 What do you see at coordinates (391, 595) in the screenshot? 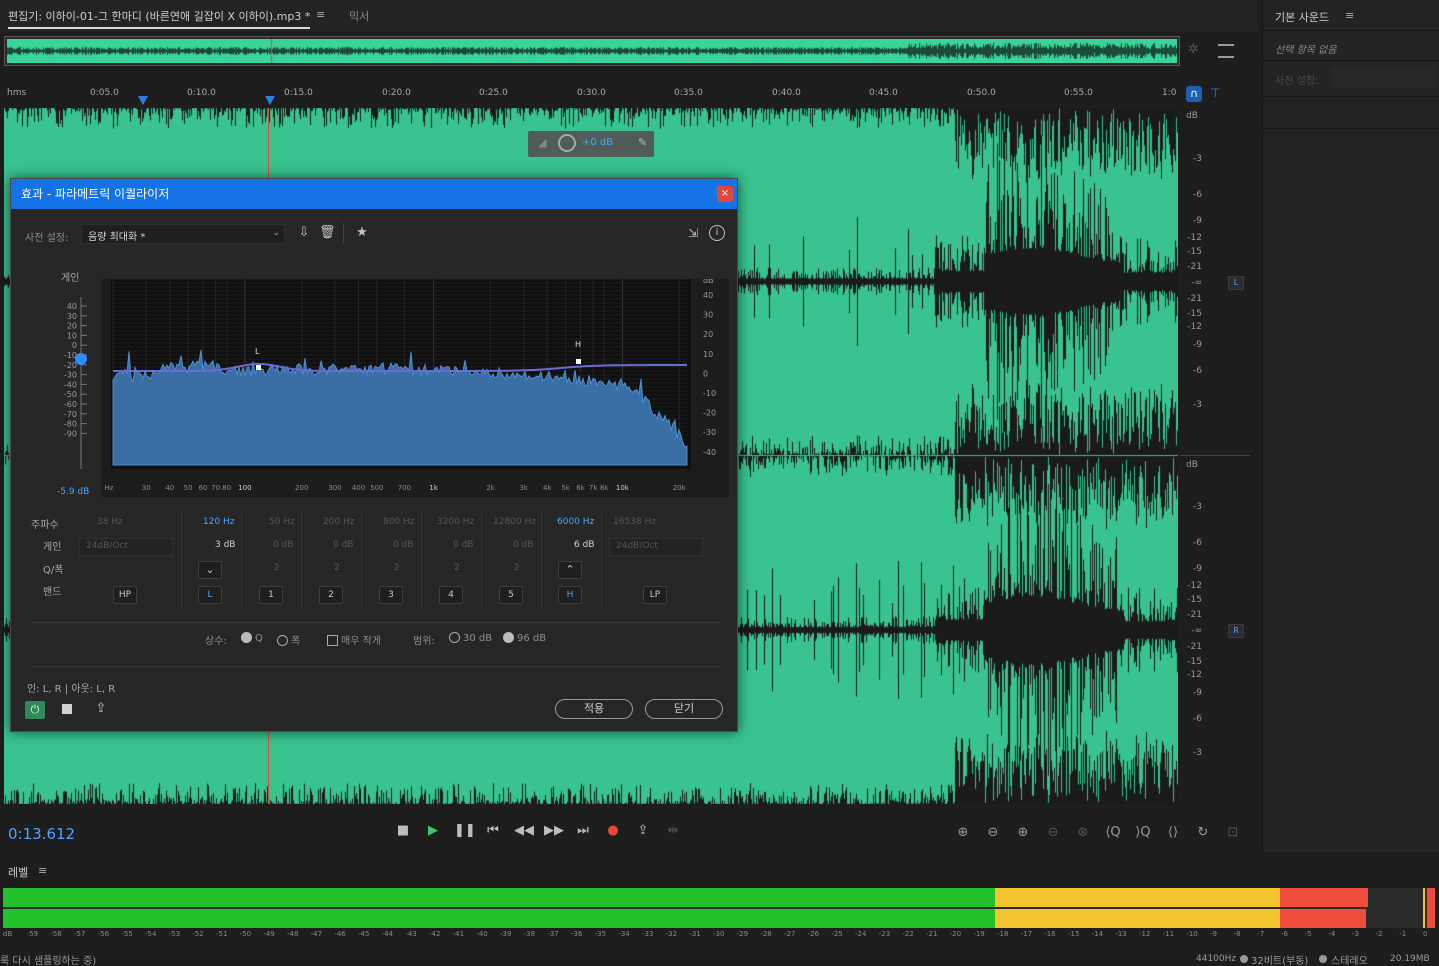
I see `band-3-button: 3` at bounding box center [391, 595].